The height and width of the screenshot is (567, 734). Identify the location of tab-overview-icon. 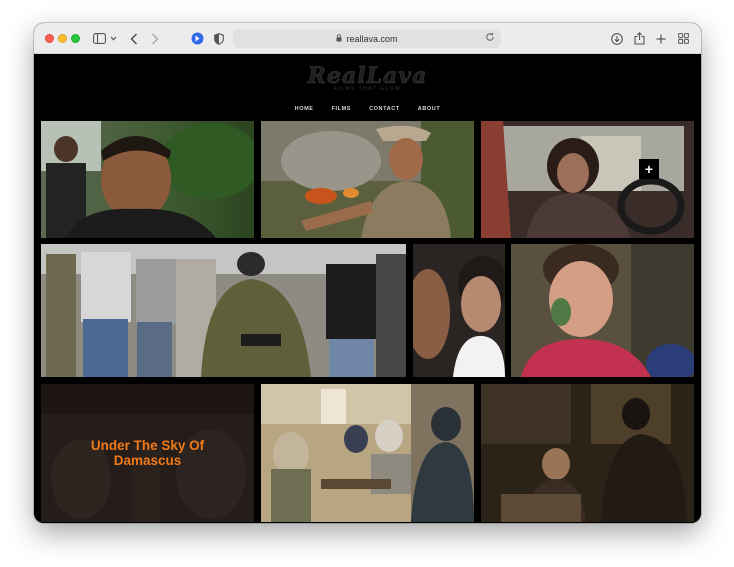
(683, 38).